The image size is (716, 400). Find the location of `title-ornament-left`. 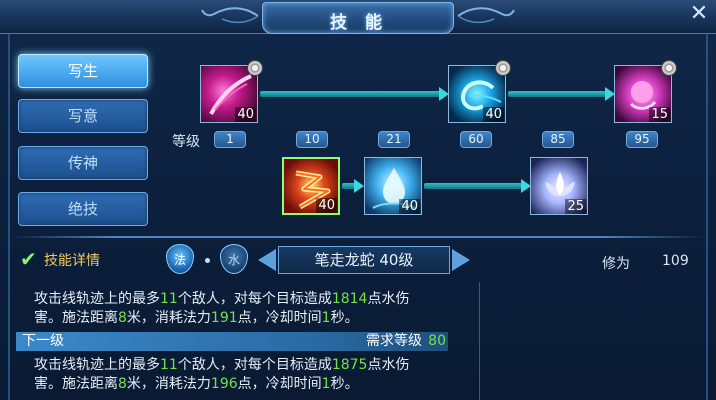

title-ornament-left is located at coordinates (230, 15).